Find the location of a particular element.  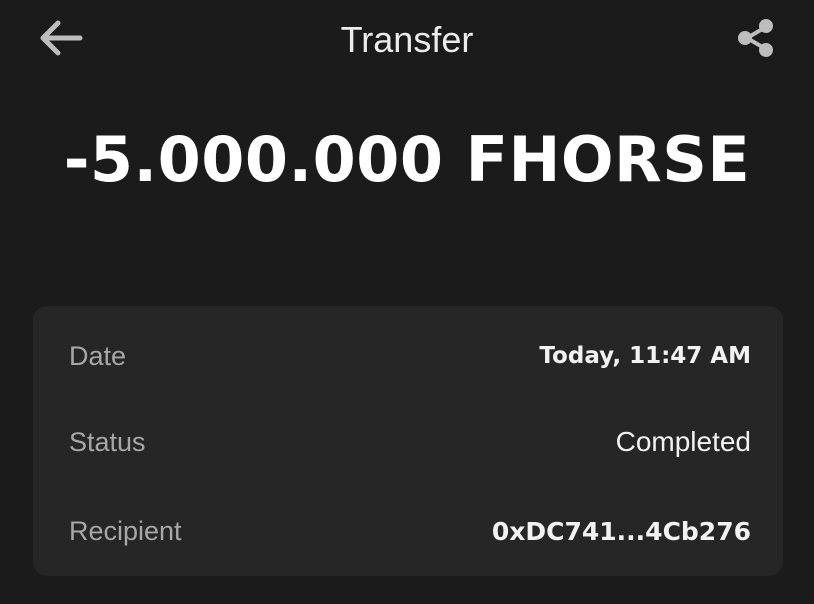

share-button is located at coordinates (756, 40).